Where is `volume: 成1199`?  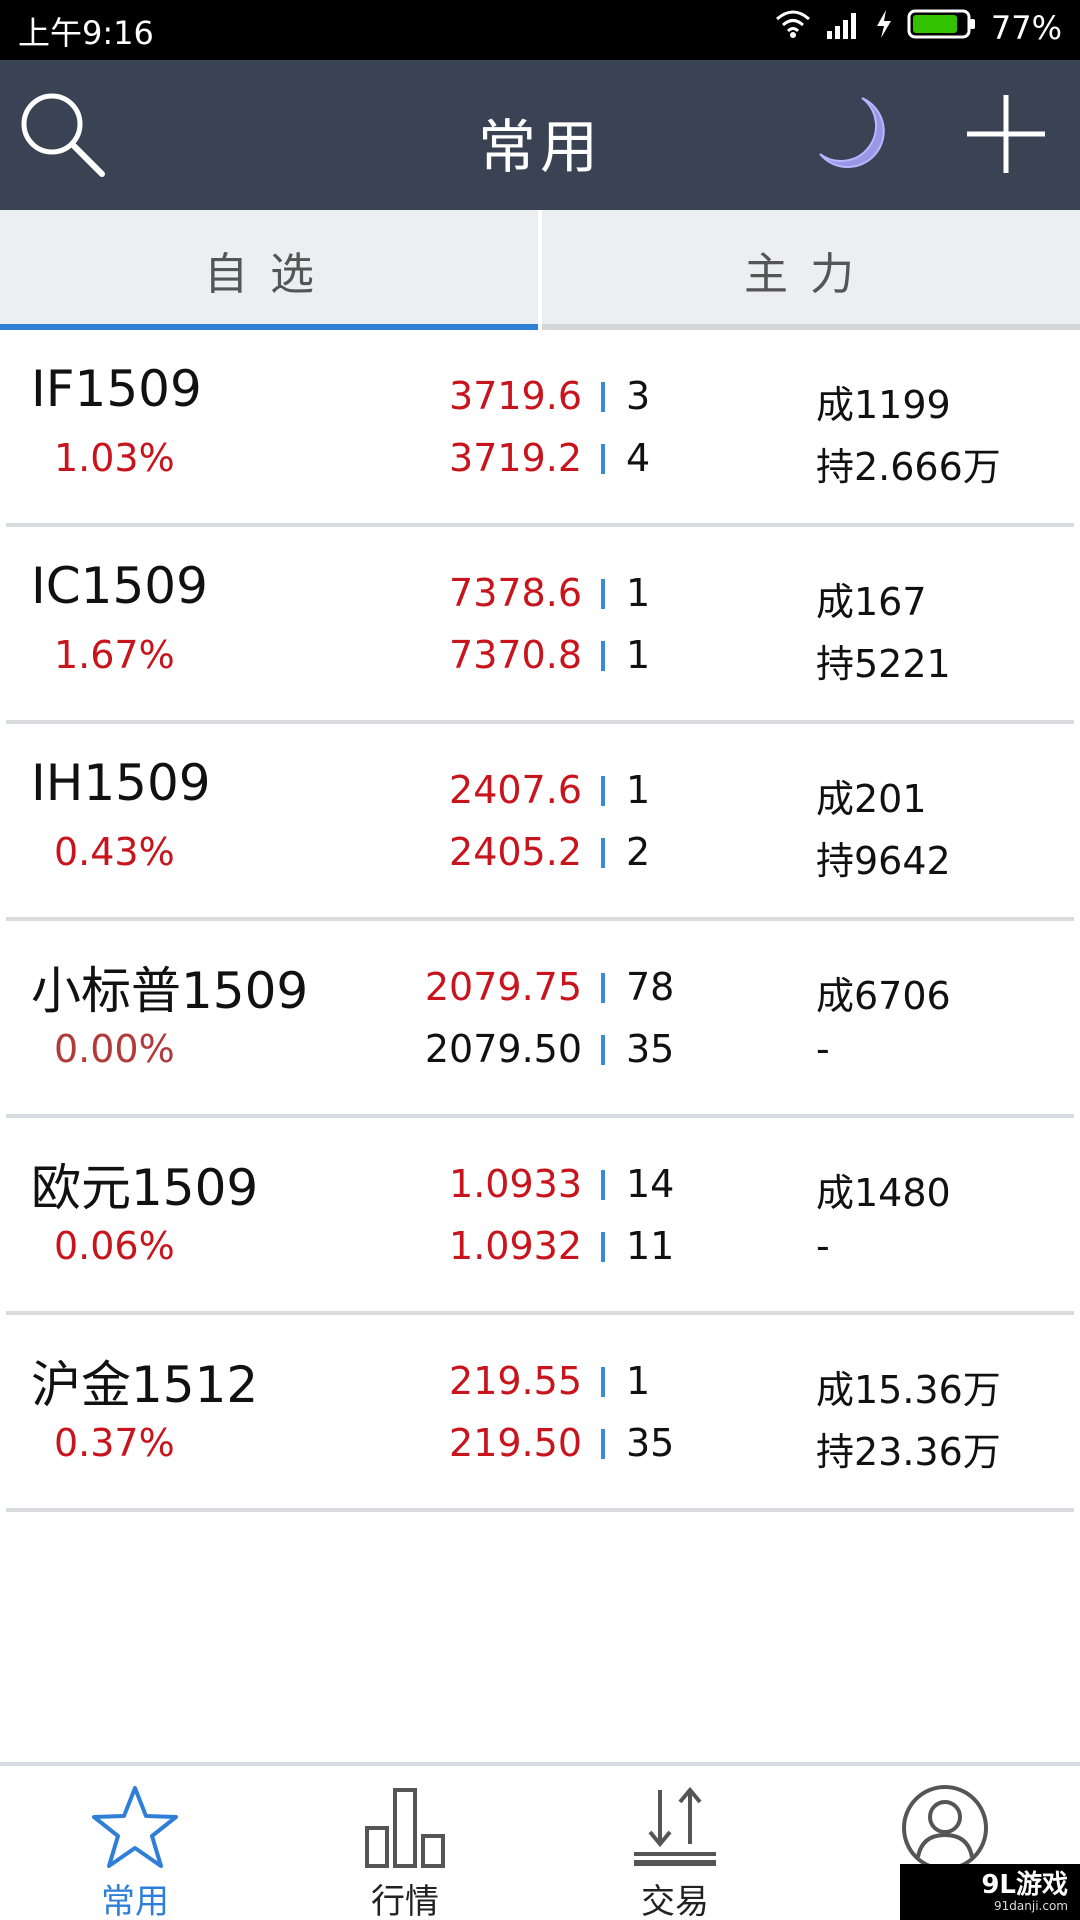
volume: 成1199 is located at coordinates (883, 405).